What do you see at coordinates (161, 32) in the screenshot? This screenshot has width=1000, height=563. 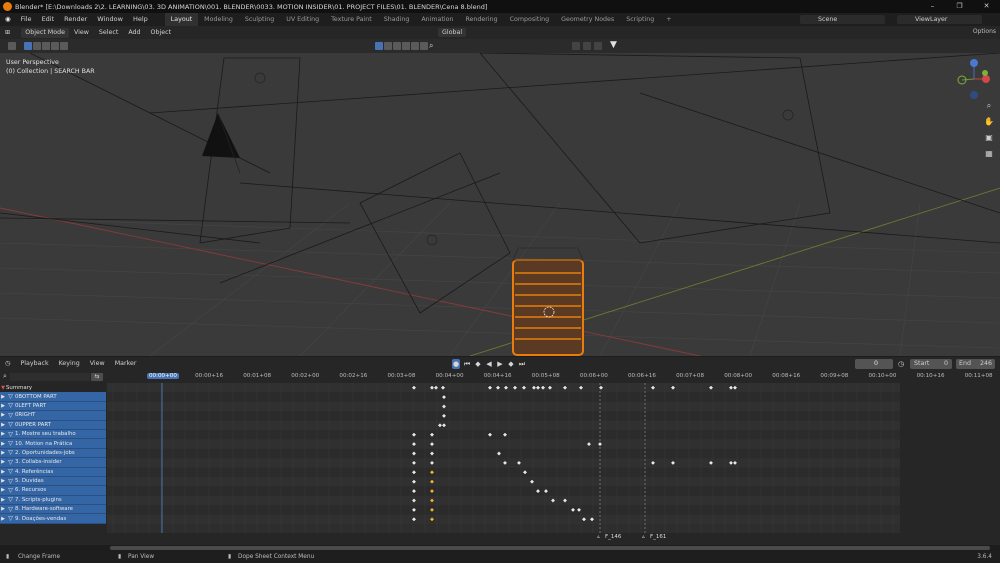 I see `menu-object: Object` at bounding box center [161, 32].